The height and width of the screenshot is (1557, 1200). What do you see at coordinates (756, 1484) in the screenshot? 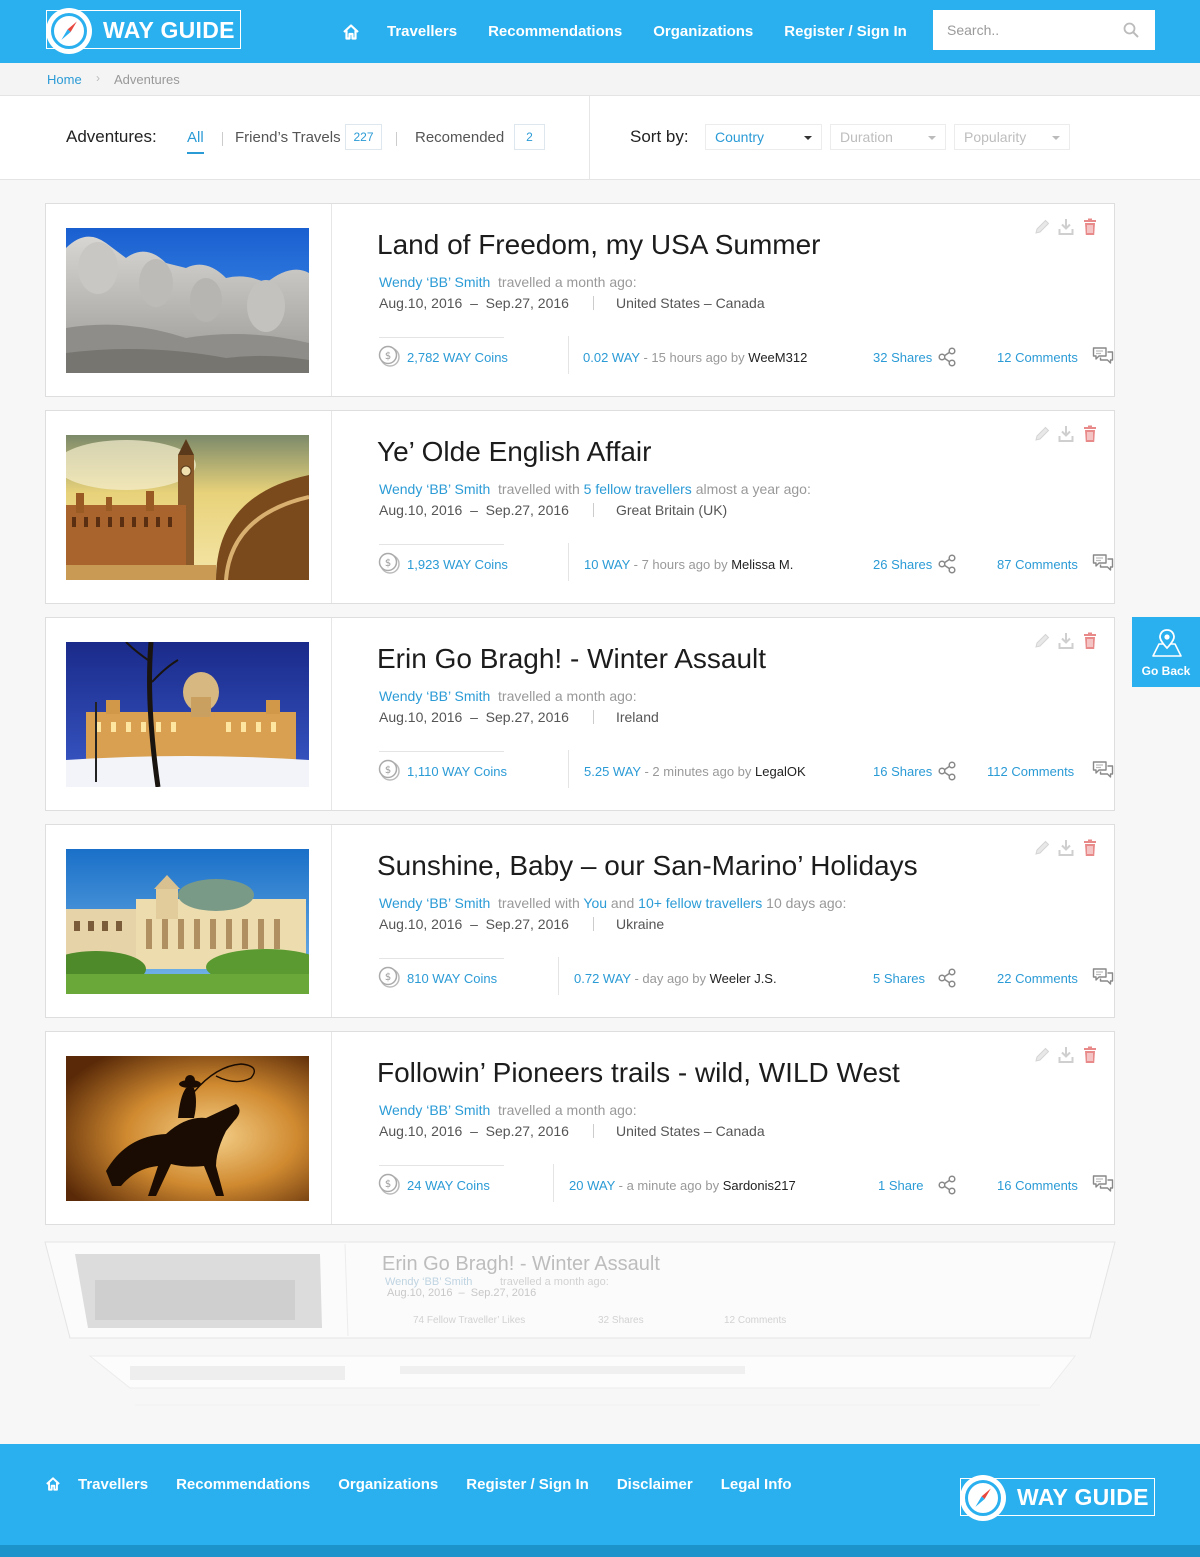
I see `footer-nav-legal-info: Legal Info` at bounding box center [756, 1484].